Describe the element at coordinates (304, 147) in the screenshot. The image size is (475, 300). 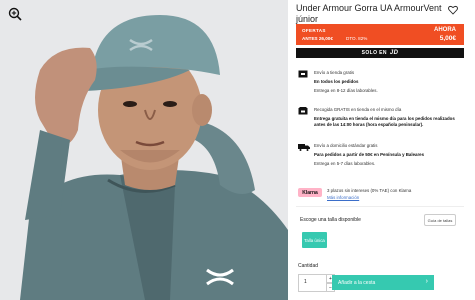
I see `truck-icon` at that location.